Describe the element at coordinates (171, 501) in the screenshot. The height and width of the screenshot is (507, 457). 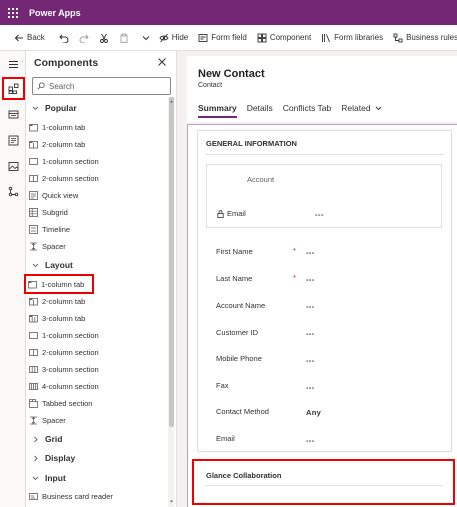
I see `scroll-down-arrow-icon` at that location.